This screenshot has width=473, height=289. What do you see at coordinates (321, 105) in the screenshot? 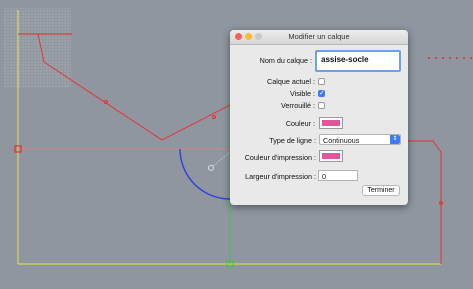
I see `locked-checkbox` at bounding box center [321, 105].